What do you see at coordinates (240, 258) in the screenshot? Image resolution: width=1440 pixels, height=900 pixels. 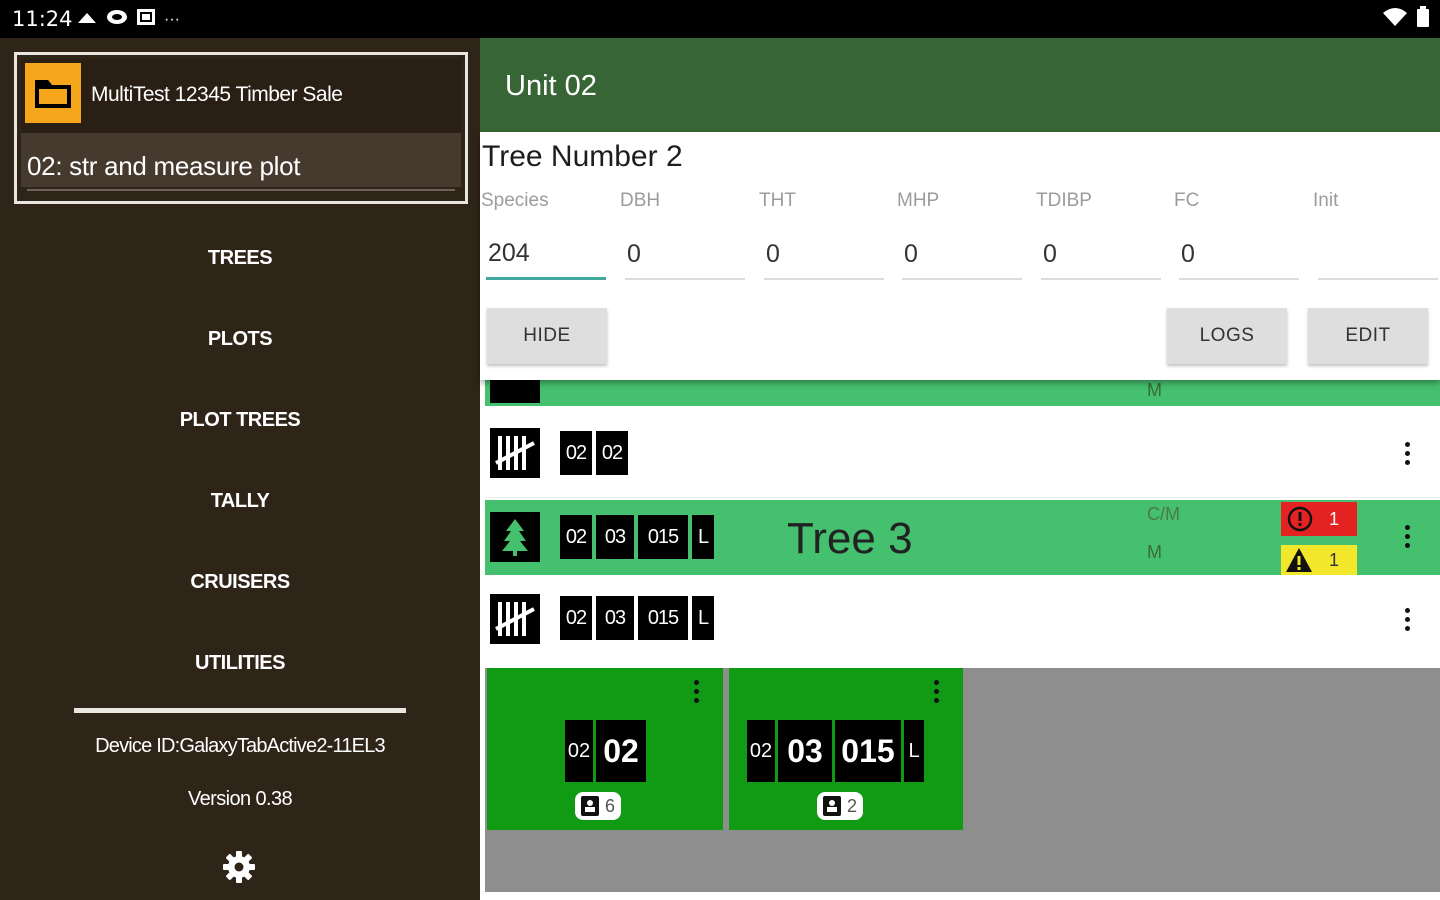 I see `nav-trees: TREES` at bounding box center [240, 258].